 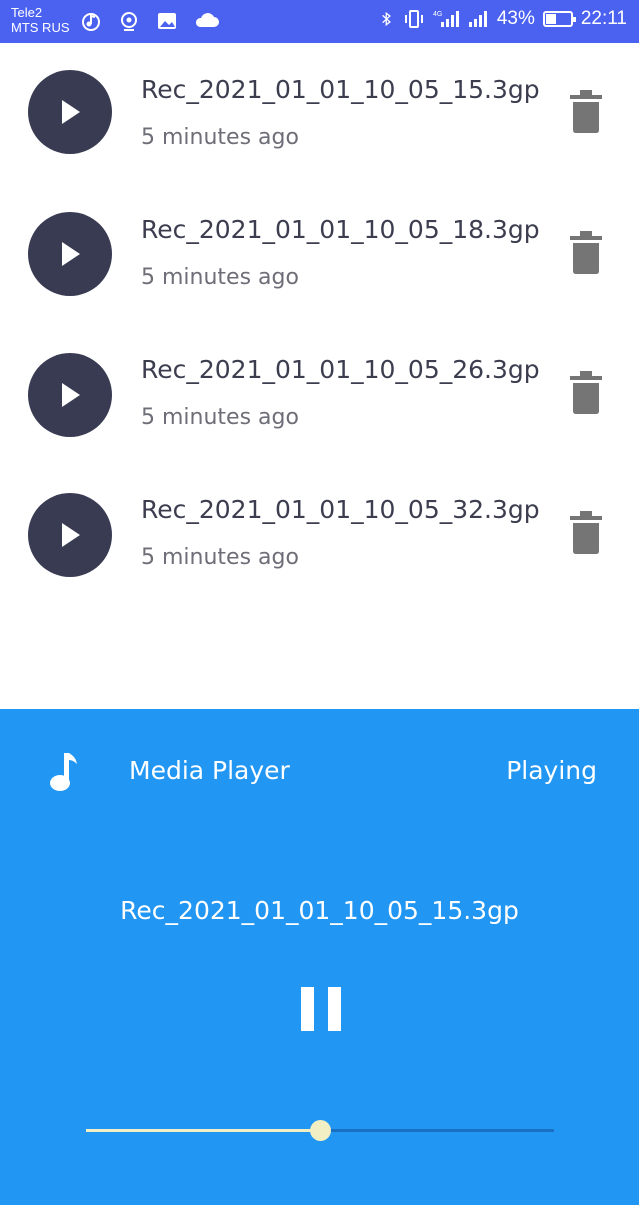 What do you see at coordinates (515, 18) in the screenshot?
I see `battery-percent: 43%` at bounding box center [515, 18].